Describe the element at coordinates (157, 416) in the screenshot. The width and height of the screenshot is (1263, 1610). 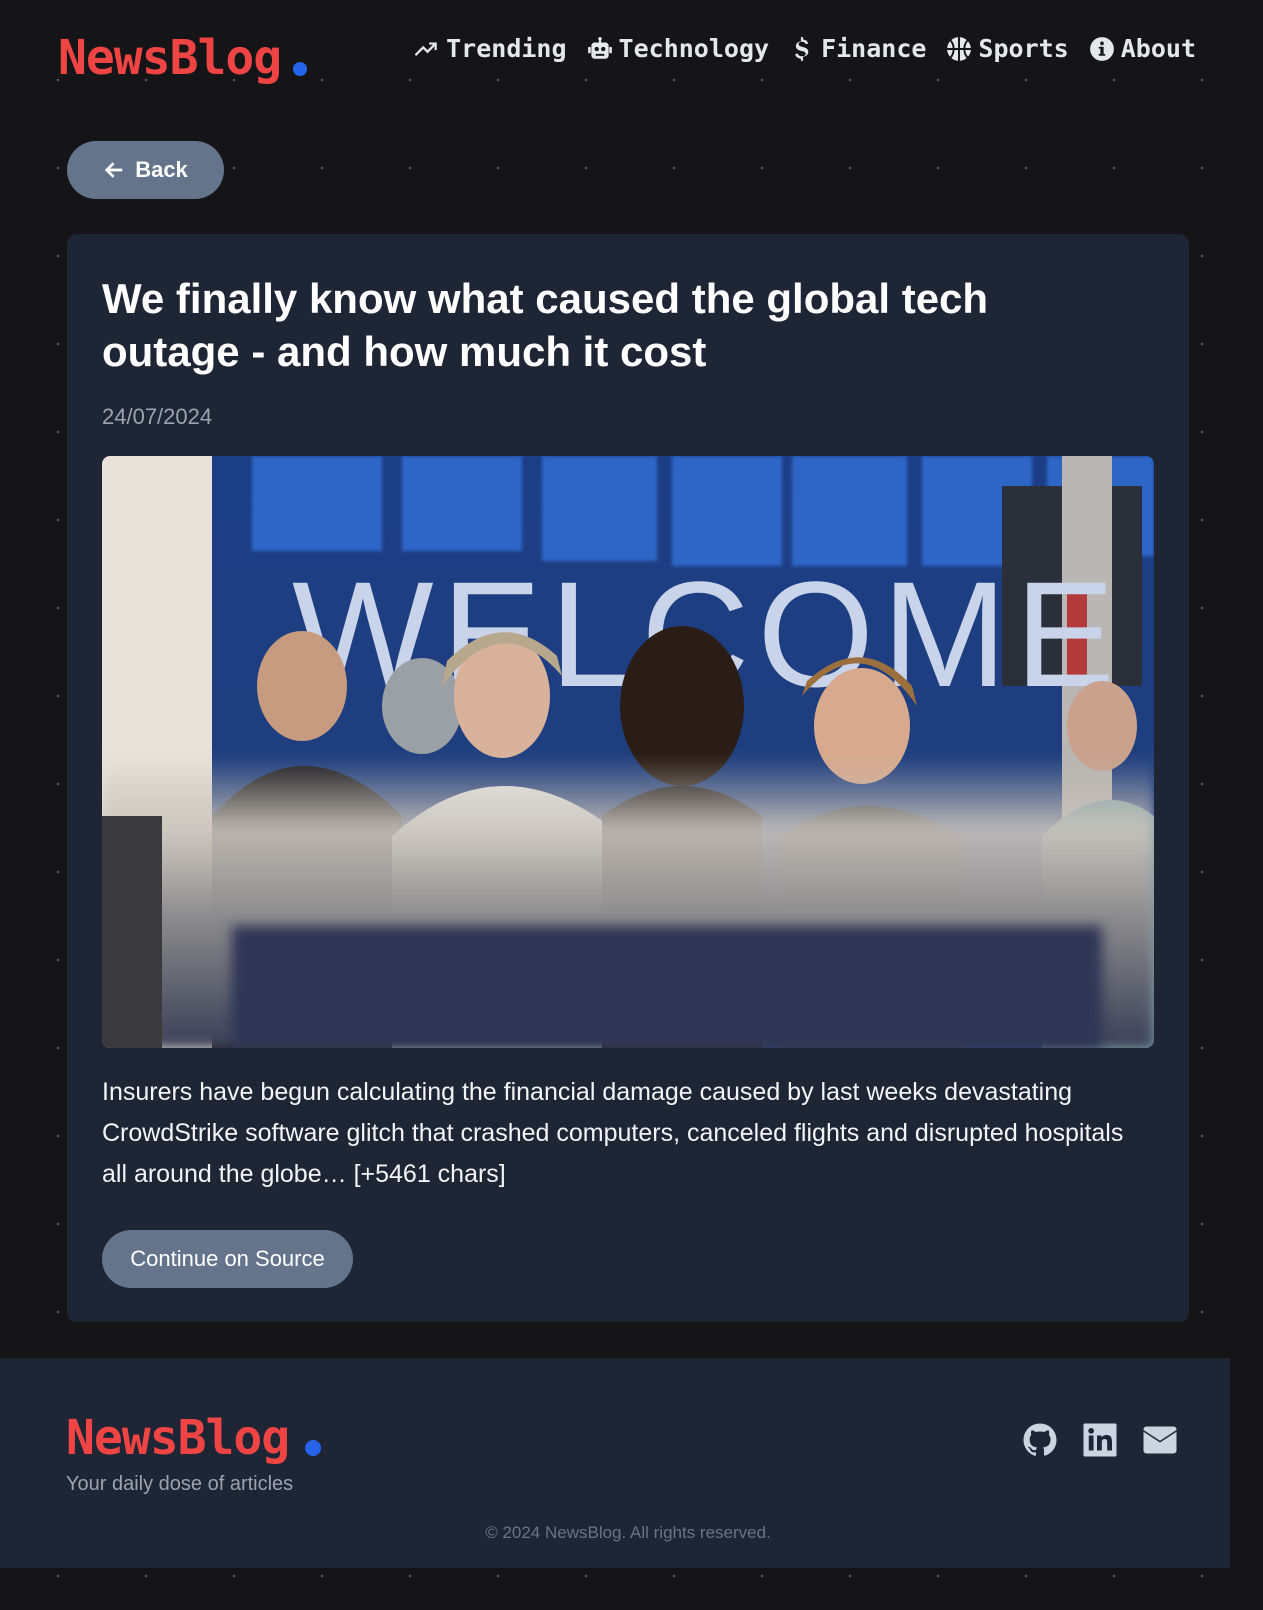
I see `article-date: 24/07/2024` at that location.